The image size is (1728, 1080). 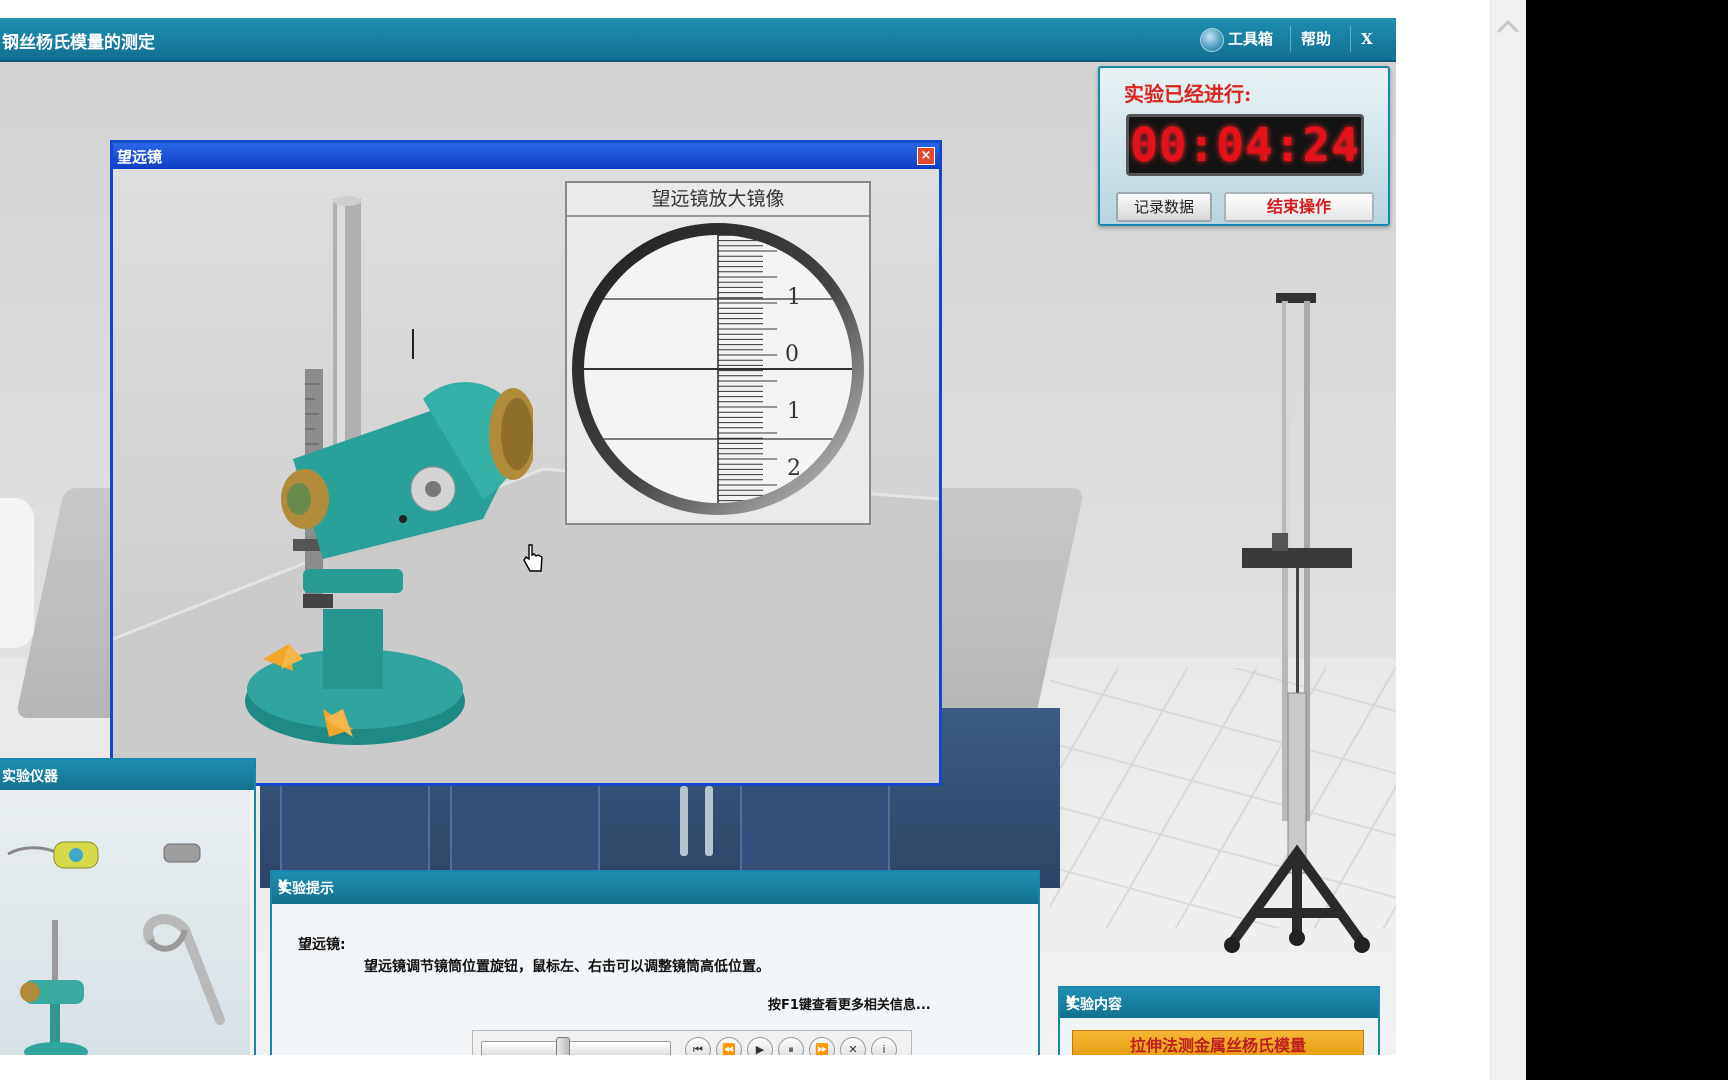 I want to click on timer-label: 实验已经进行:, so click(x=1188, y=94).